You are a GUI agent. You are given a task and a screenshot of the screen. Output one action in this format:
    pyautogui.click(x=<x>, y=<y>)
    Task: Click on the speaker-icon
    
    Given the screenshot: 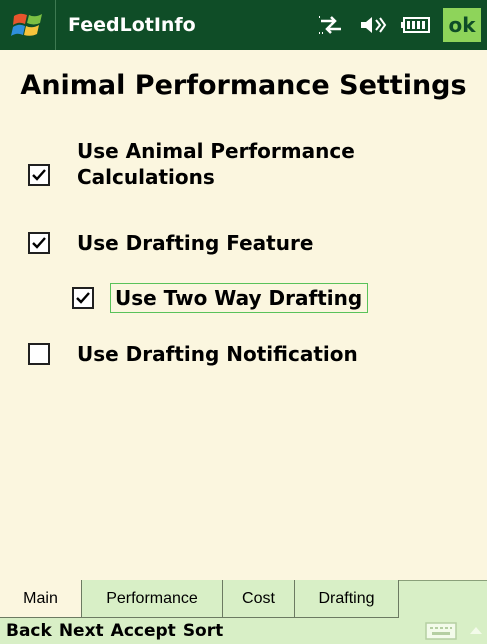 What is the action you would take?
    pyautogui.click(x=373, y=25)
    